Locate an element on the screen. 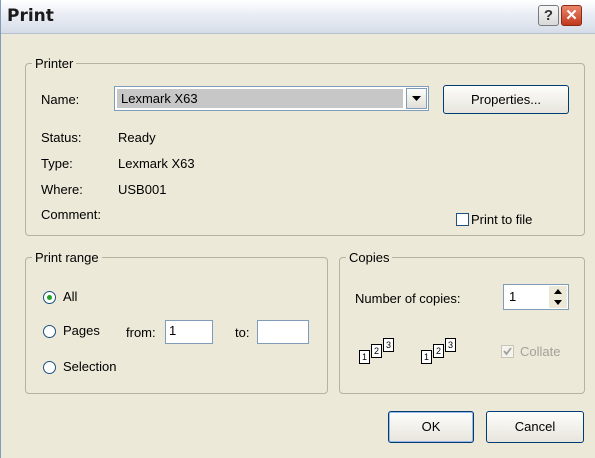 This screenshot has width=595, height=458. dialog-title: Print is located at coordinates (30, 16).